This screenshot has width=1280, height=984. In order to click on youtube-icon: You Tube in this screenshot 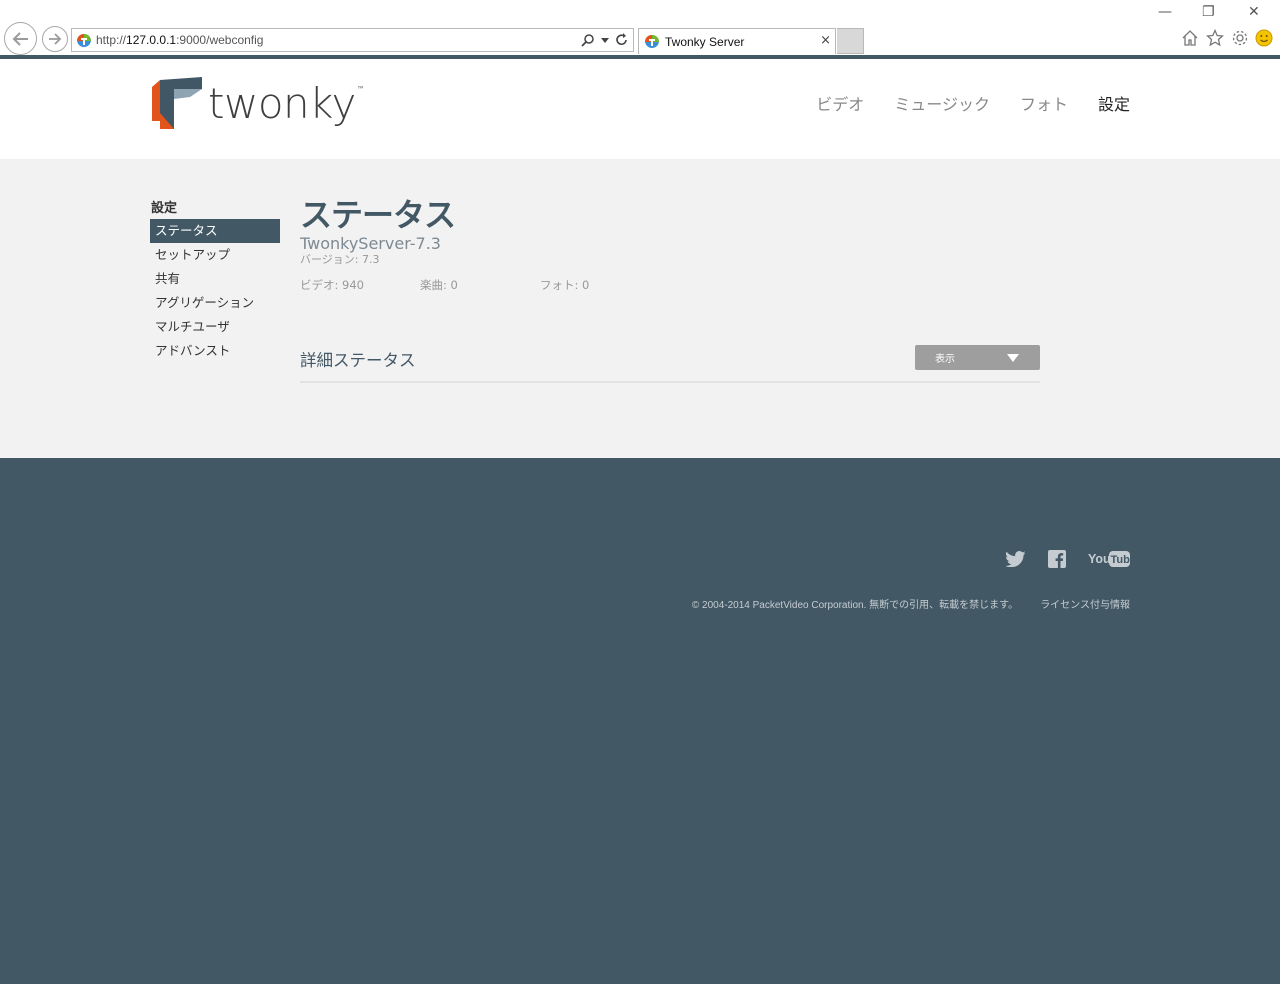, I will do `click(1109, 559)`.